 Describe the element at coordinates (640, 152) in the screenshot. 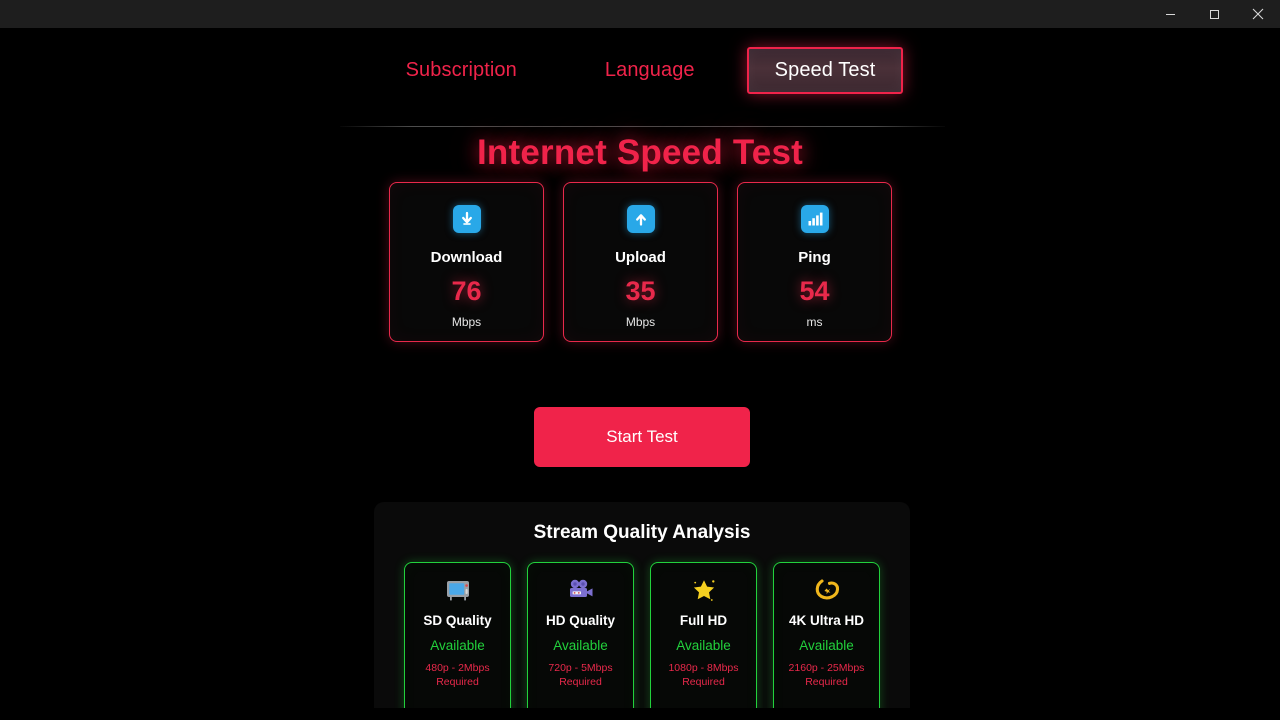

I see `page-title: Internet Speed Test` at that location.